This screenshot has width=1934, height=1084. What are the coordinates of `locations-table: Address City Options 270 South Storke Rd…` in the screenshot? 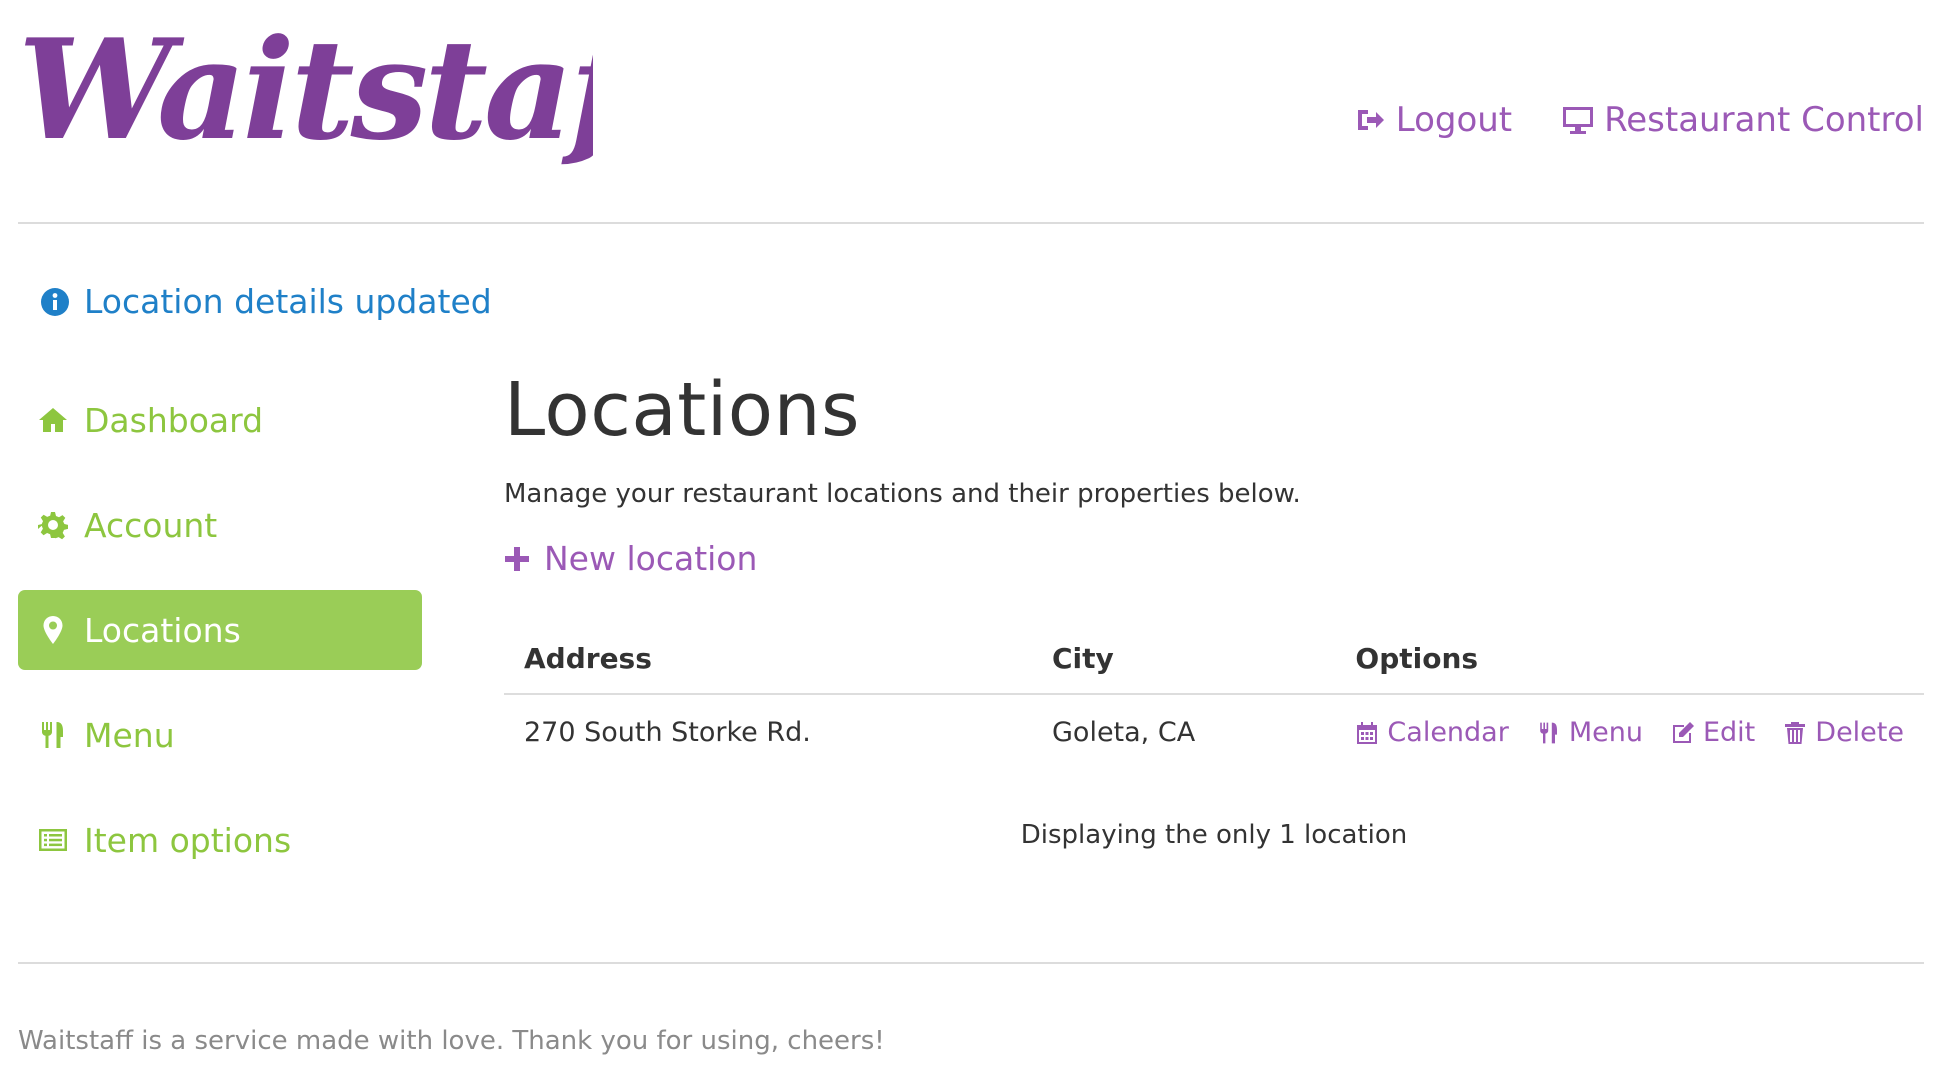 It's located at (1214, 698).